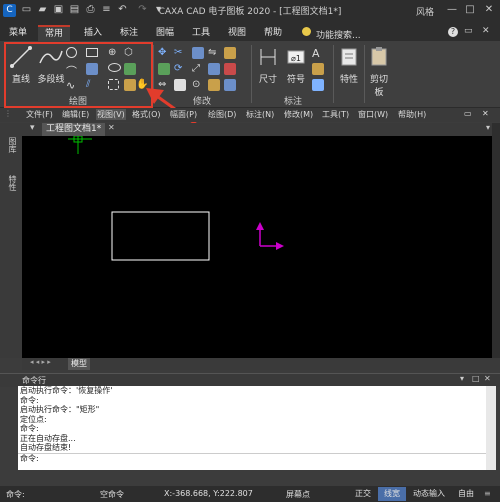 This screenshot has height=502, width=500. Describe the element at coordinates (75, 114) in the screenshot. I see `menu-edit: 编辑(E)` at that location.